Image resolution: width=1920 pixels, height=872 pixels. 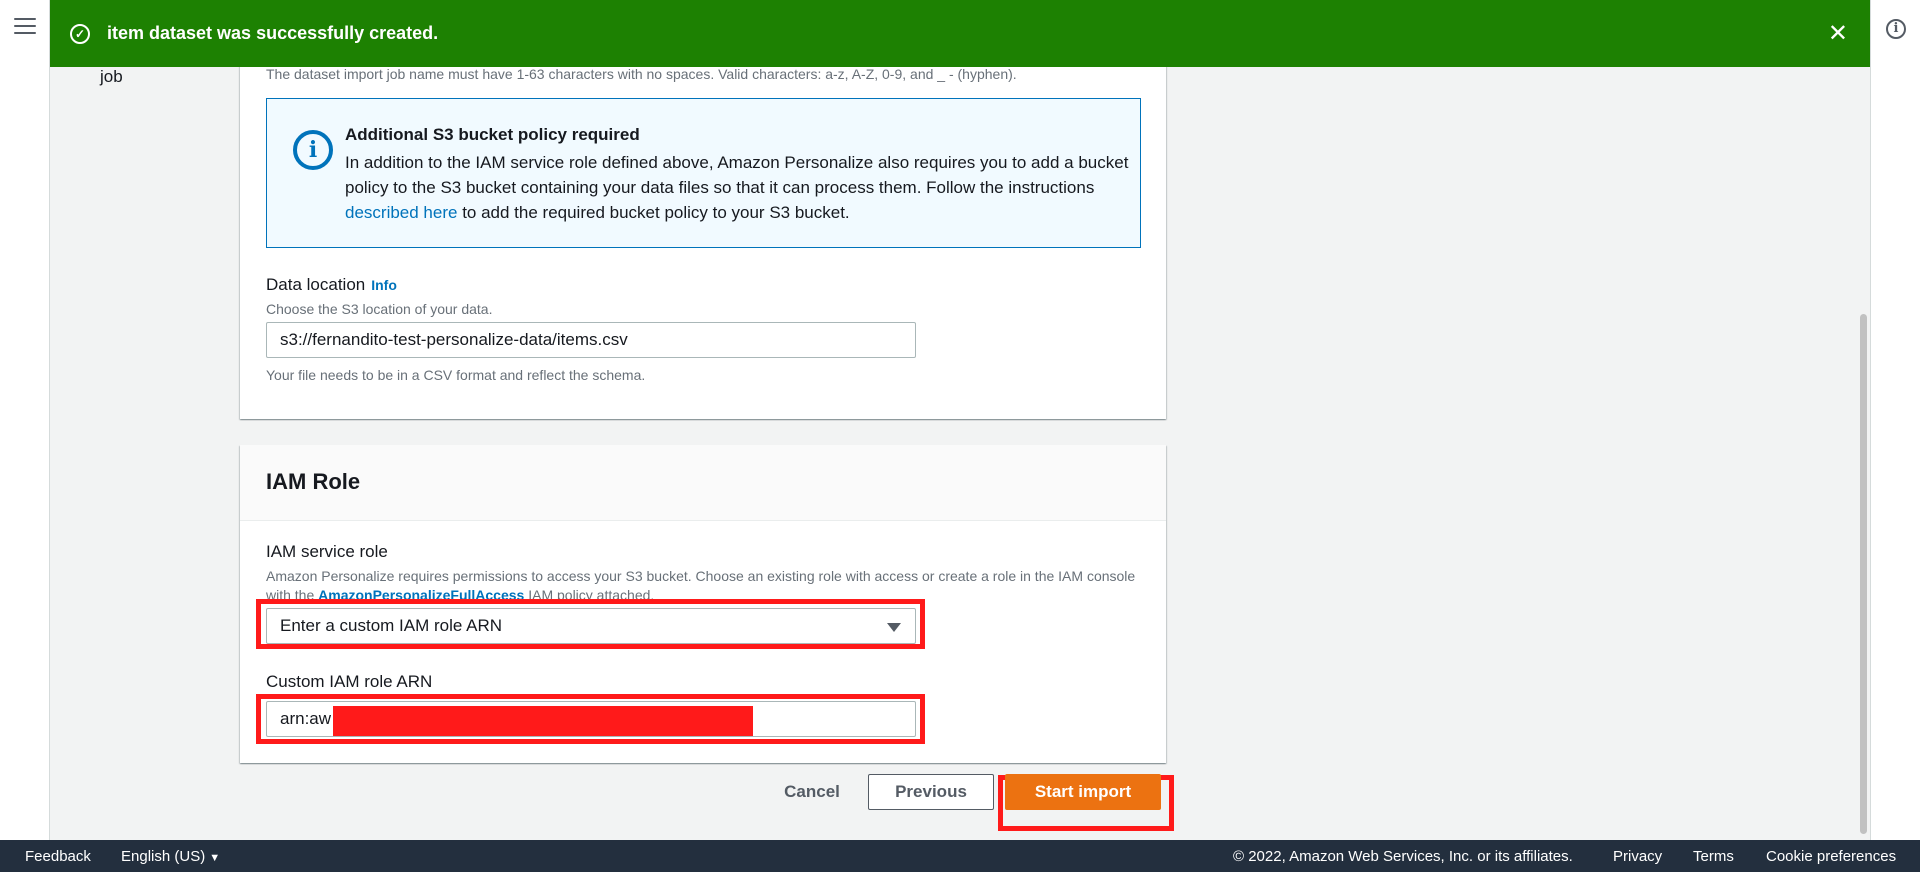 I want to click on amazon-personalize-full-access-link: AmazonPersonalizeFullAccess, so click(x=421, y=595).